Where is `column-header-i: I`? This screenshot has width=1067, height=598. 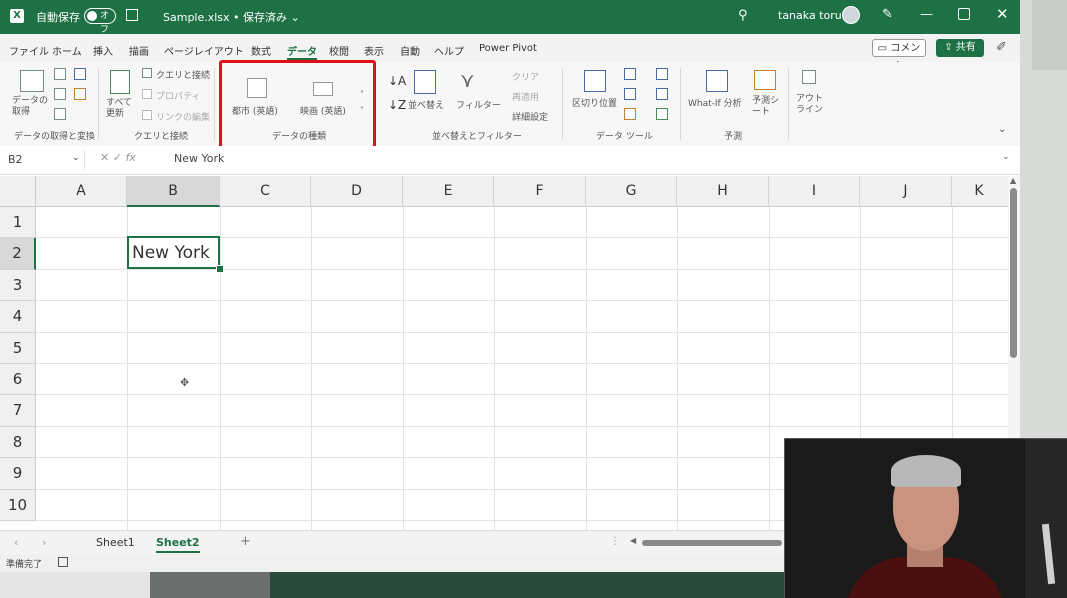
column-header-i: I is located at coordinates (814, 191).